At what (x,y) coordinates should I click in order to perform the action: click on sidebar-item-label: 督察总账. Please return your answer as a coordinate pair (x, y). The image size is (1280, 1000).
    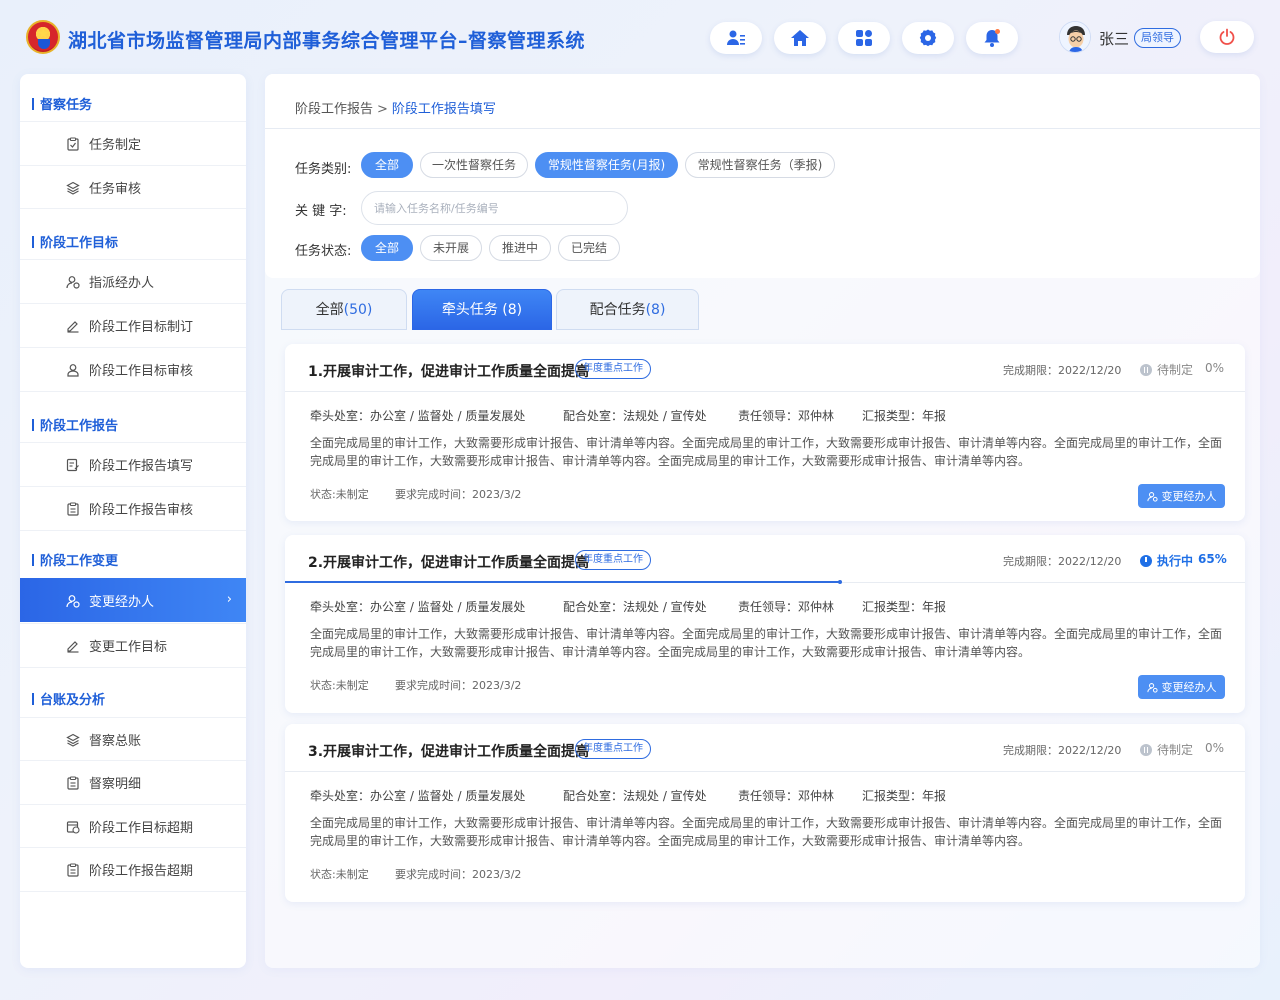
    Looking at the image, I should click on (115, 741).